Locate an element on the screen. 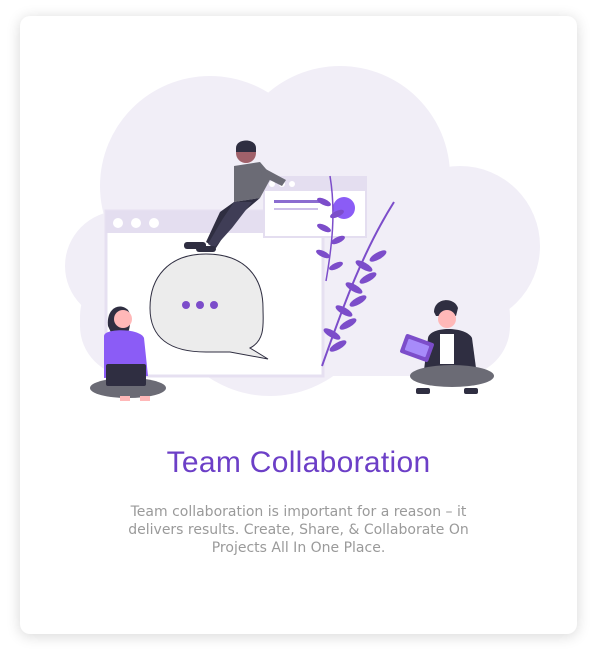  card-title: Team Collaboration is located at coordinates (298, 462).